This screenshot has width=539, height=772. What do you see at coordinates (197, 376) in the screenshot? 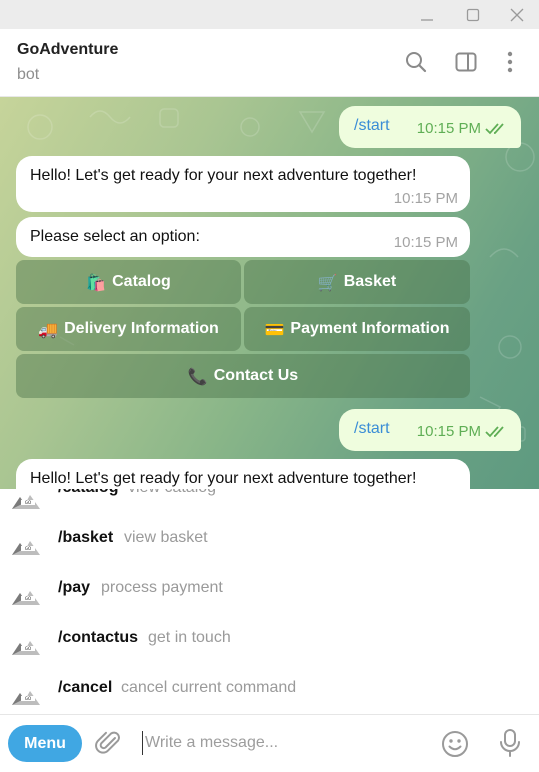
I see `telephone-icon: 📞` at bounding box center [197, 376].